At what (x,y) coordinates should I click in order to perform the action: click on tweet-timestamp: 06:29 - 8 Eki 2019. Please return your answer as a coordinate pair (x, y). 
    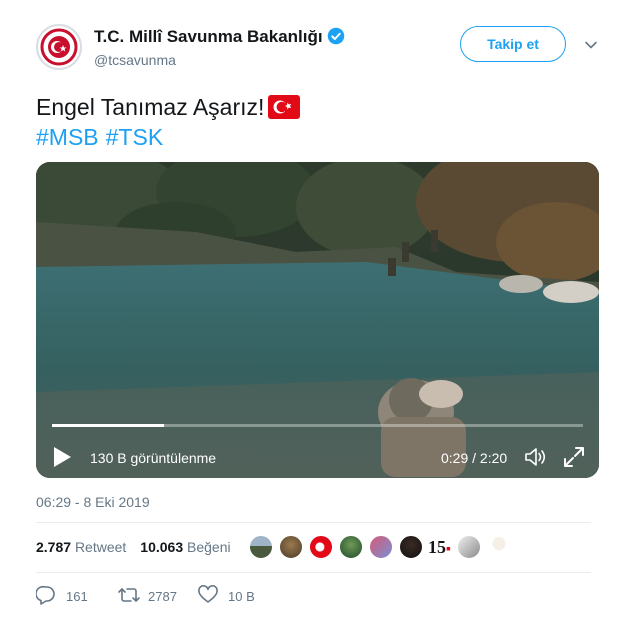
    Looking at the image, I should click on (93, 502).